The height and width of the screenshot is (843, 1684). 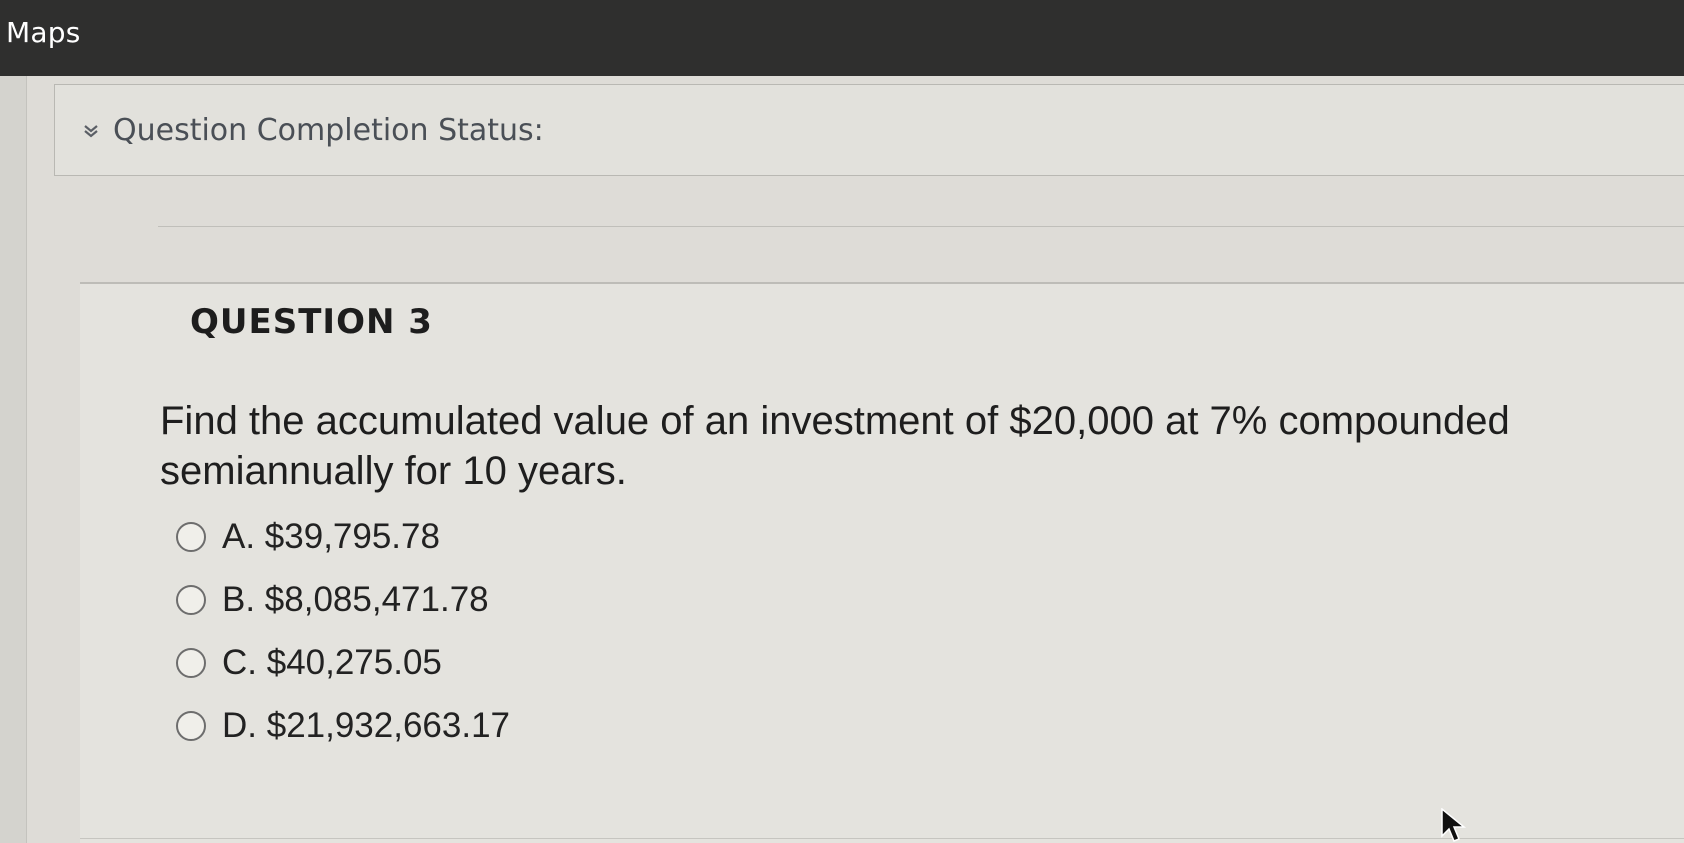 What do you see at coordinates (311, 322) in the screenshot?
I see `question-heading: QUESTION 3` at bounding box center [311, 322].